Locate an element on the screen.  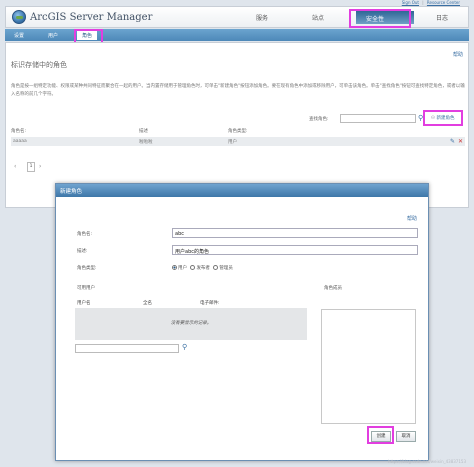
role-type-radio-group: 用户 发布者 管理员 is located at coordinates (202, 268).